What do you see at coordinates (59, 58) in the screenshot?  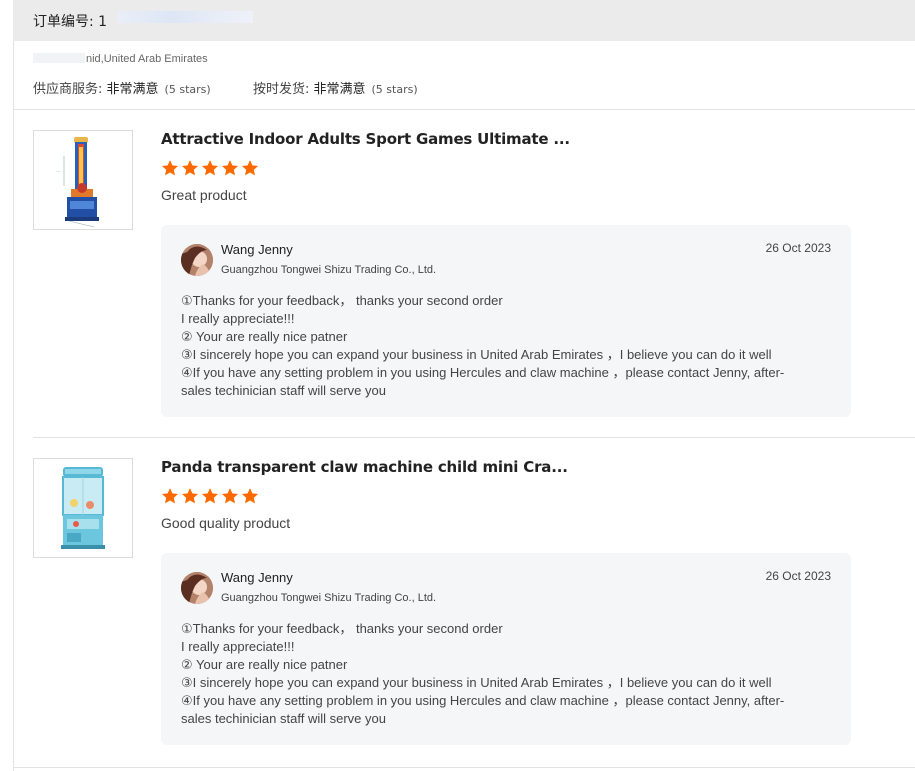 I see `buyer-name-redacted` at bounding box center [59, 58].